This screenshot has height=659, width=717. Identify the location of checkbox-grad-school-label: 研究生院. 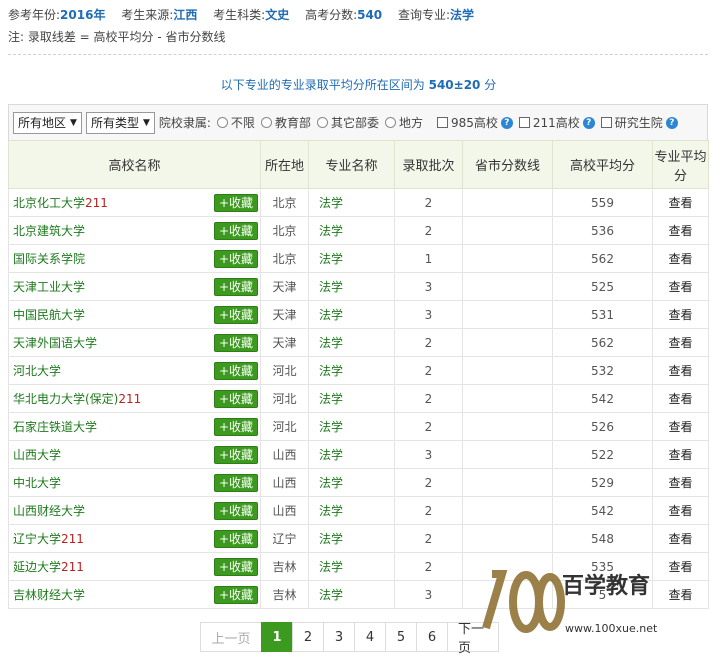
(638, 123).